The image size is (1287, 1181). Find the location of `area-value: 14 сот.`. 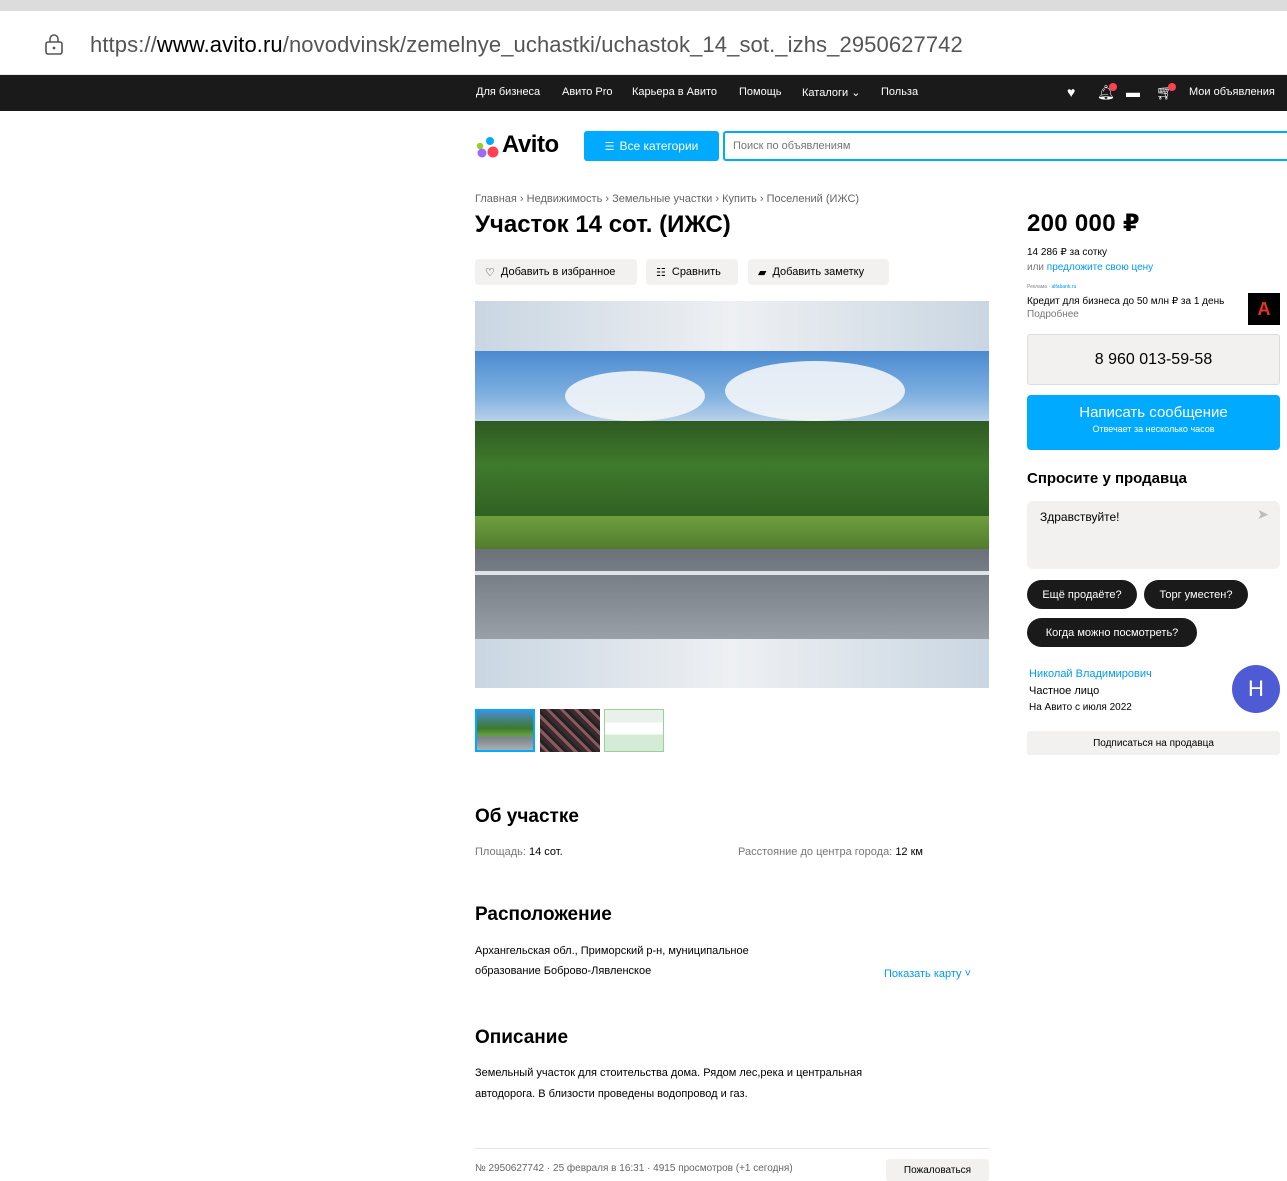

area-value: 14 сот. is located at coordinates (546, 852).